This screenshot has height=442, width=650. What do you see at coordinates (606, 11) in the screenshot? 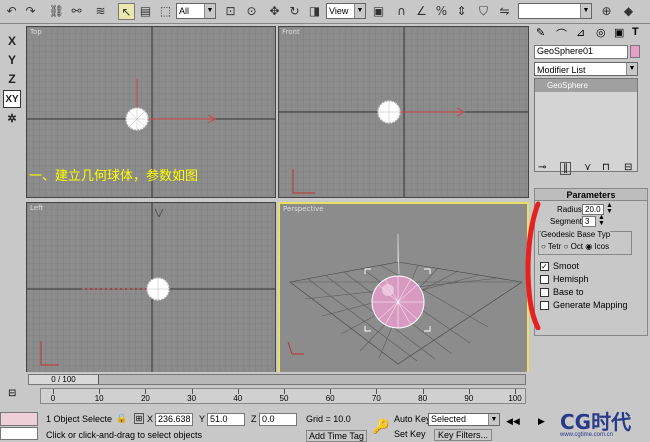
I see `align-icon: ⊕` at bounding box center [606, 11].